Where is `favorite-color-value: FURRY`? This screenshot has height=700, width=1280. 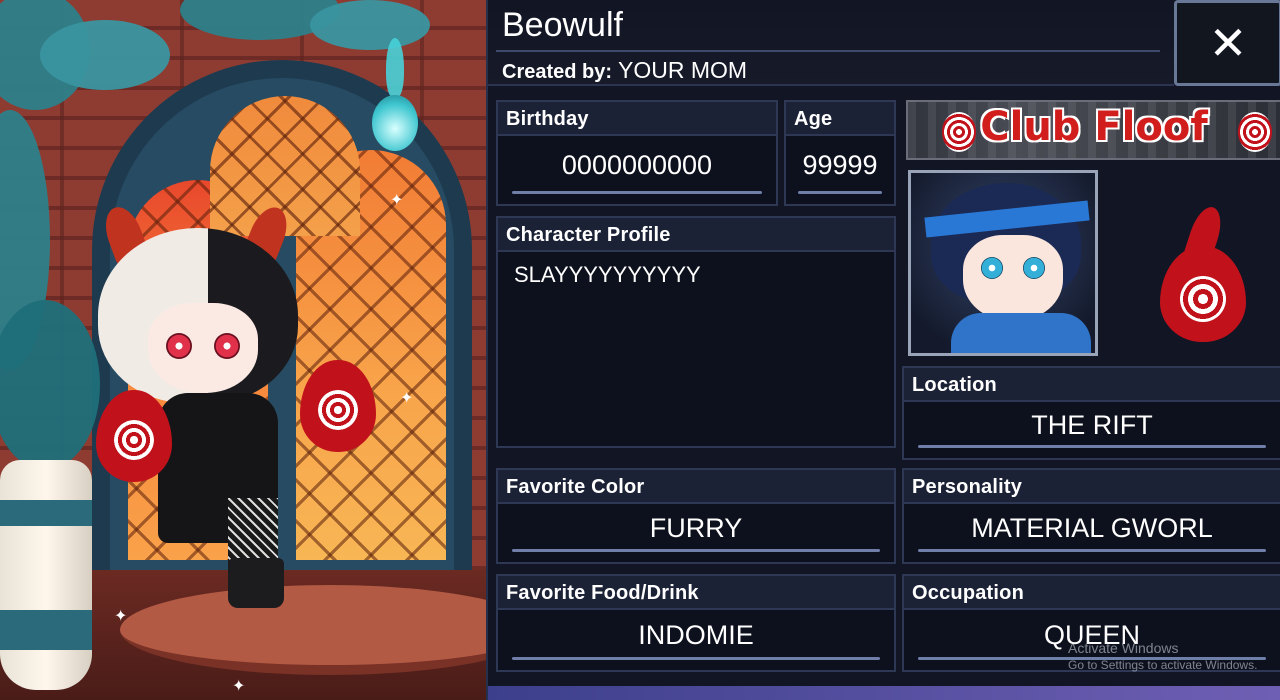
favorite-color-value: FURRY is located at coordinates (696, 527).